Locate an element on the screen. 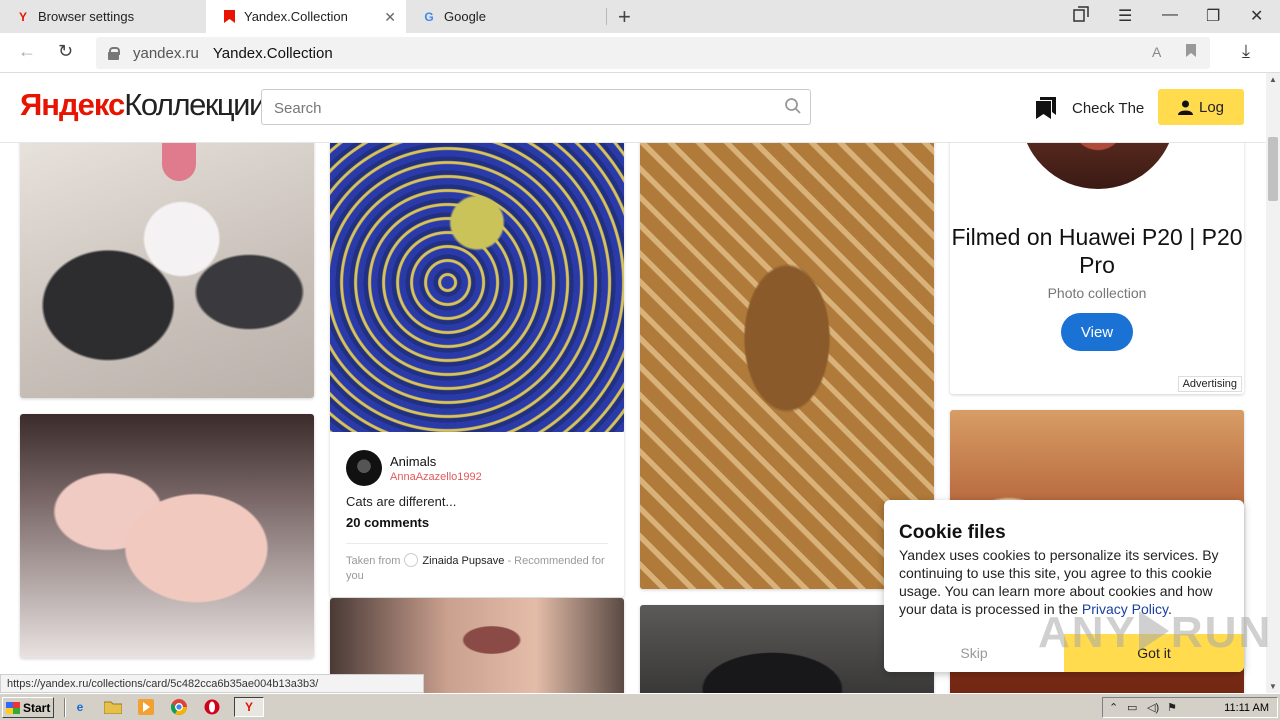  start-label: Start is located at coordinates (37, 707).